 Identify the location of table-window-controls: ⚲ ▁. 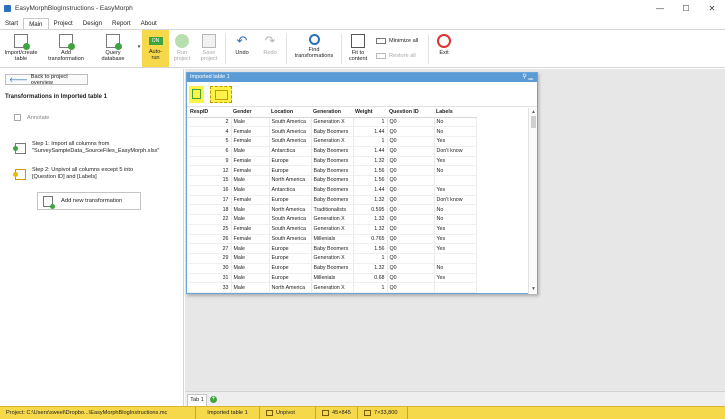
(527, 77).